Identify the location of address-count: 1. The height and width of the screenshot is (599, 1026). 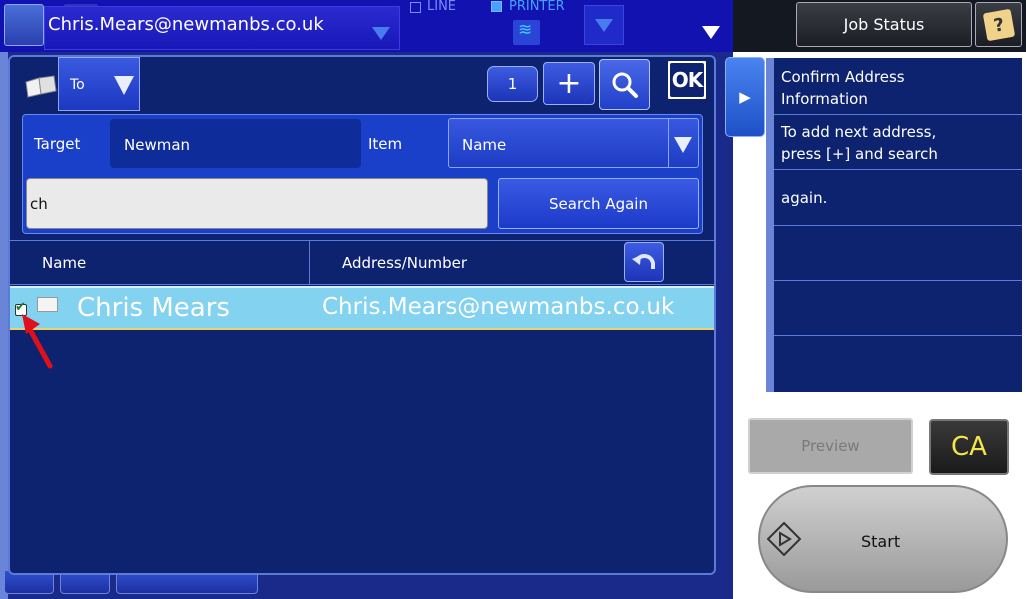
(512, 84).